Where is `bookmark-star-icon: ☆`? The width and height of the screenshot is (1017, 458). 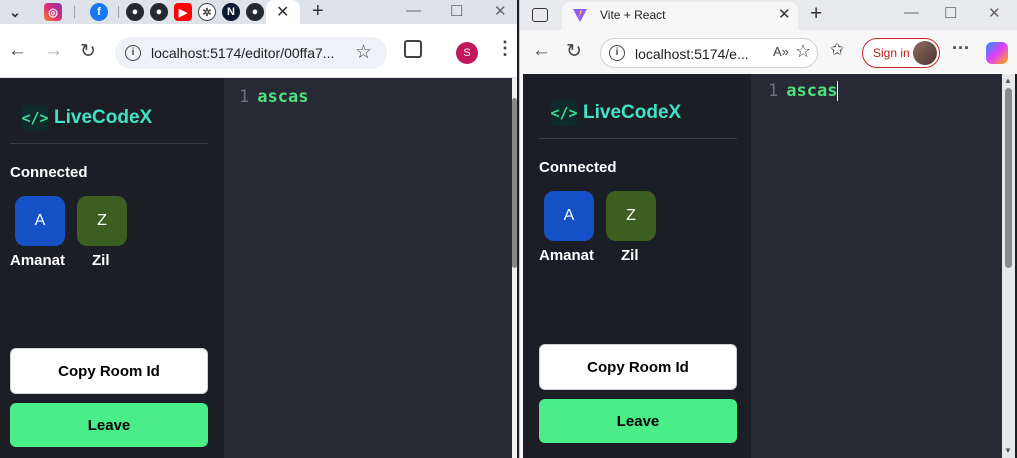
bookmark-star-icon: ☆ is located at coordinates (363, 52).